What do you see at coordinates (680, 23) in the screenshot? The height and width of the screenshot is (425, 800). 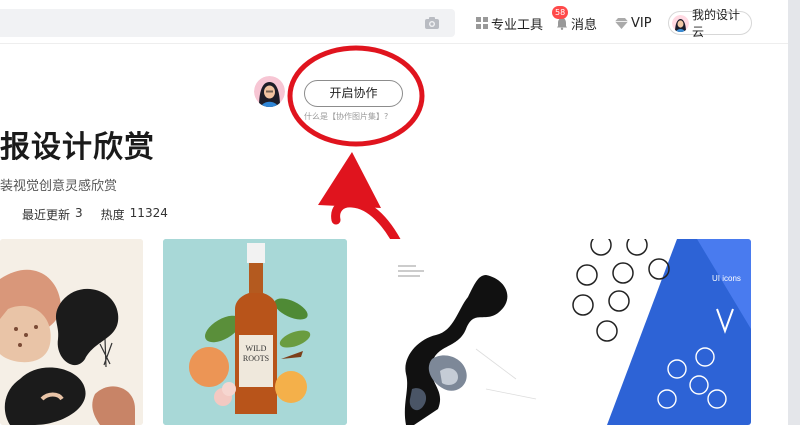 I see `avatar` at bounding box center [680, 23].